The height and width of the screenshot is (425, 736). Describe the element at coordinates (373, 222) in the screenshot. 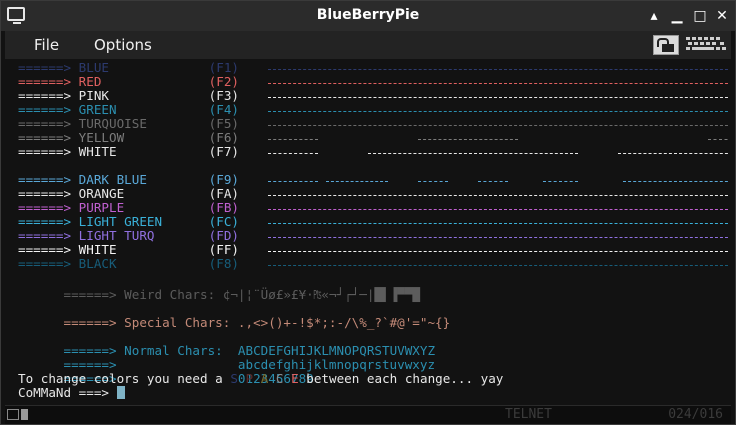

I see `color-row: ======> LIGHT GREEN (FC)` at that location.